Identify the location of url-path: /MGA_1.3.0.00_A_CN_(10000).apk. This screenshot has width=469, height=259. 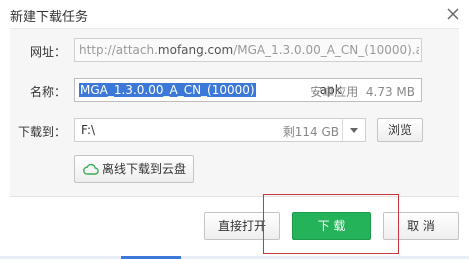
(326, 50).